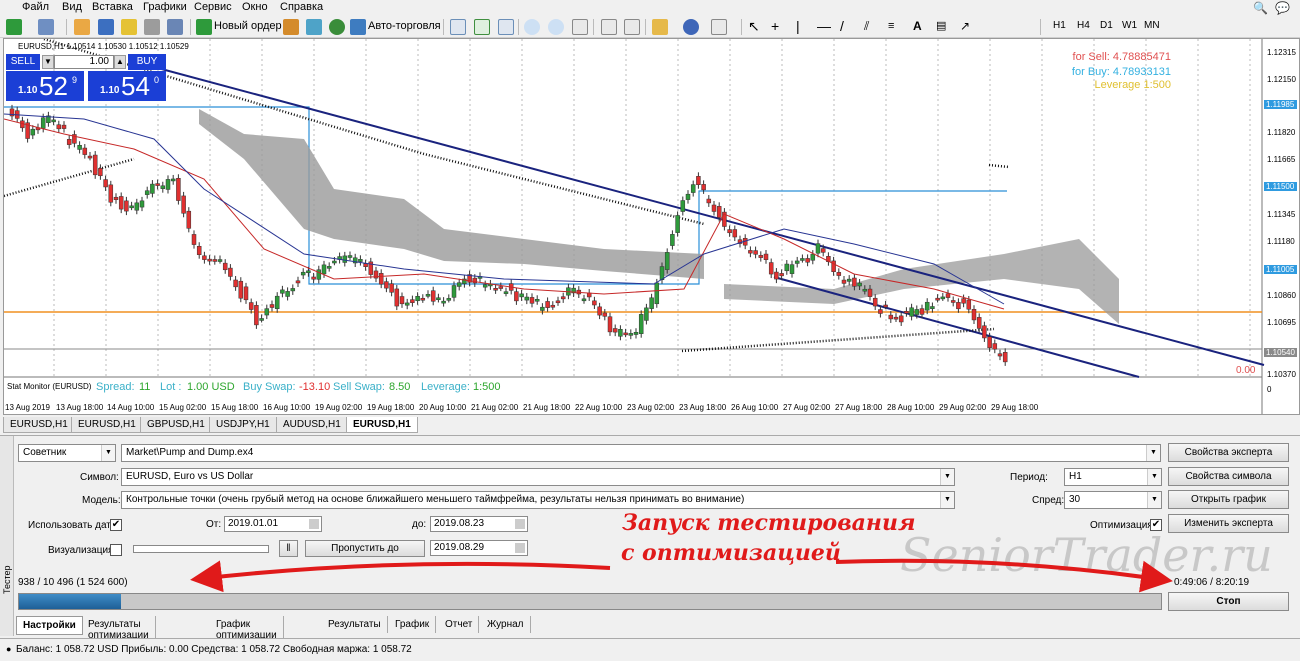  I want to click on bar-chart-icon, so click(458, 27).